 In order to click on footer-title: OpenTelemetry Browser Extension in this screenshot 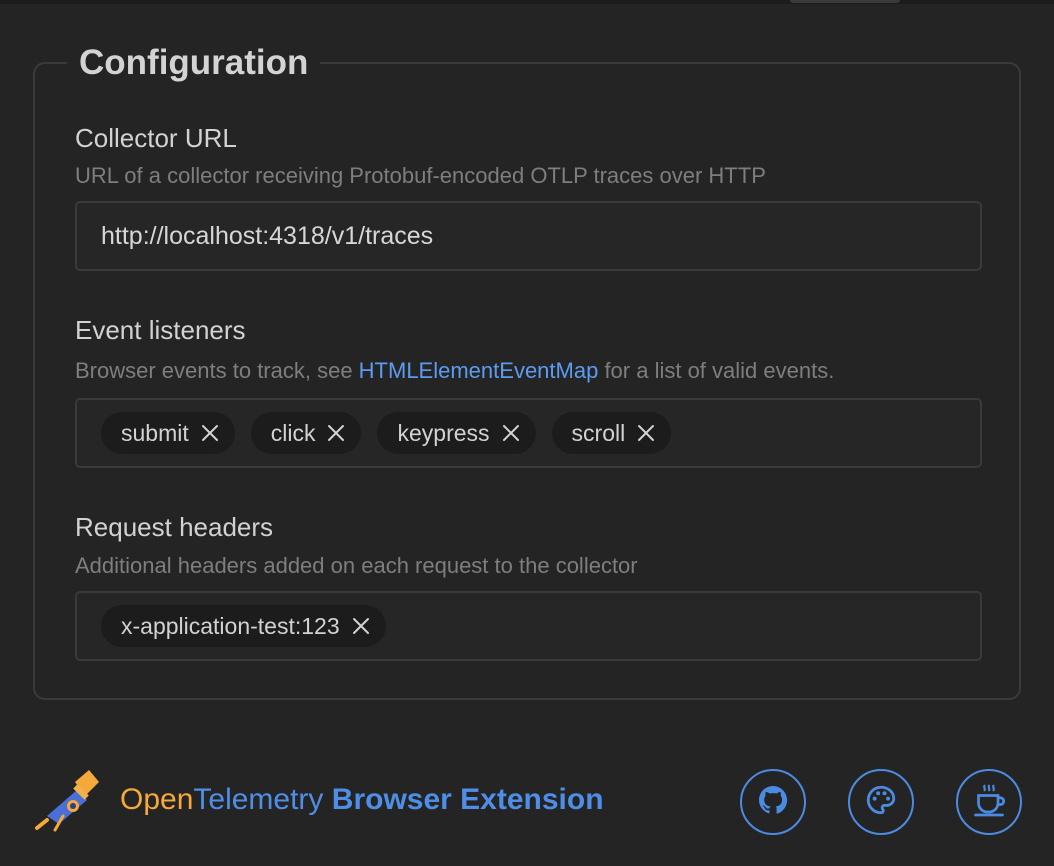, I will do `click(362, 800)`.